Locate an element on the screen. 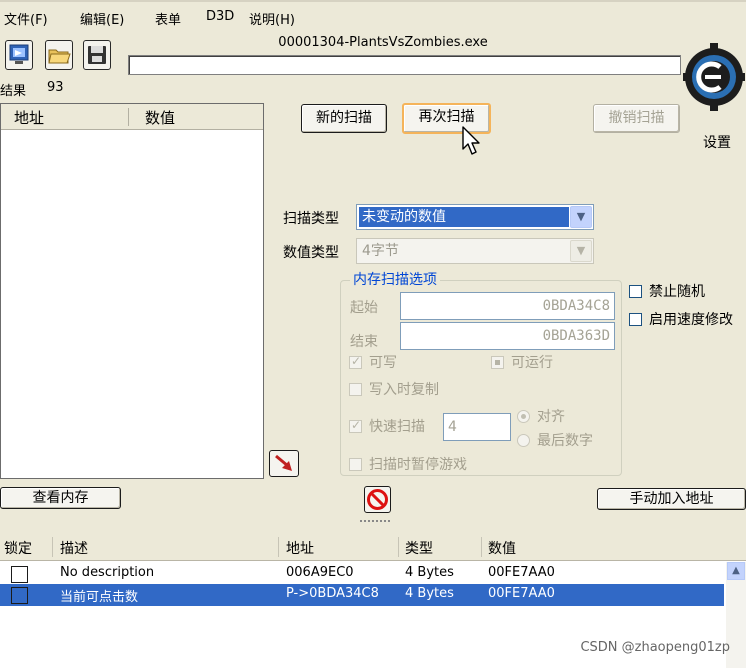 The image size is (746, 669). undo-scan-button: 撤销扫描 is located at coordinates (636, 118).